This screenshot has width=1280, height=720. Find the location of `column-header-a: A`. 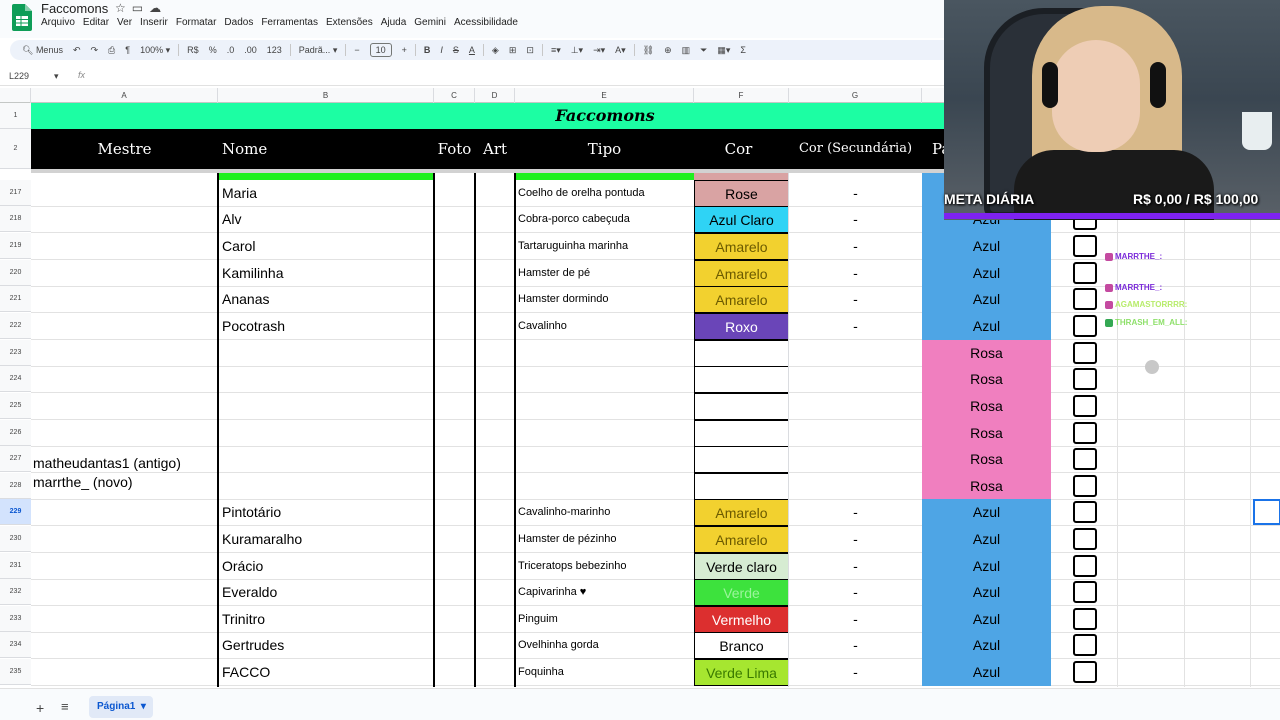

column-header-a: A is located at coordinates (124, 95).